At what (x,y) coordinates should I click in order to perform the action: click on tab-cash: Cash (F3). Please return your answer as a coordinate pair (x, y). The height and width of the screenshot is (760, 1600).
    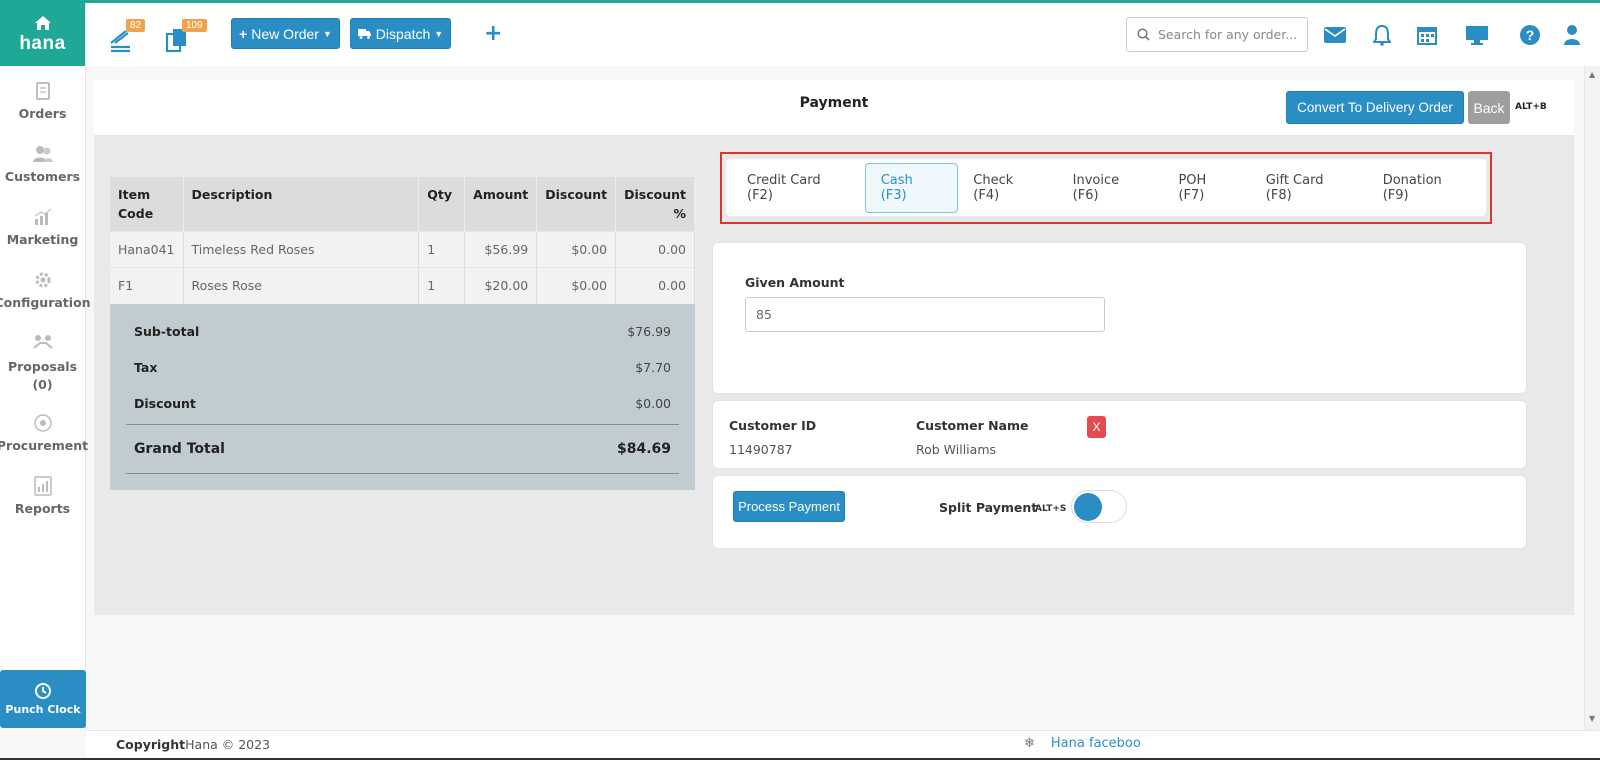
    Looking at the image, I should click on (911, 187).